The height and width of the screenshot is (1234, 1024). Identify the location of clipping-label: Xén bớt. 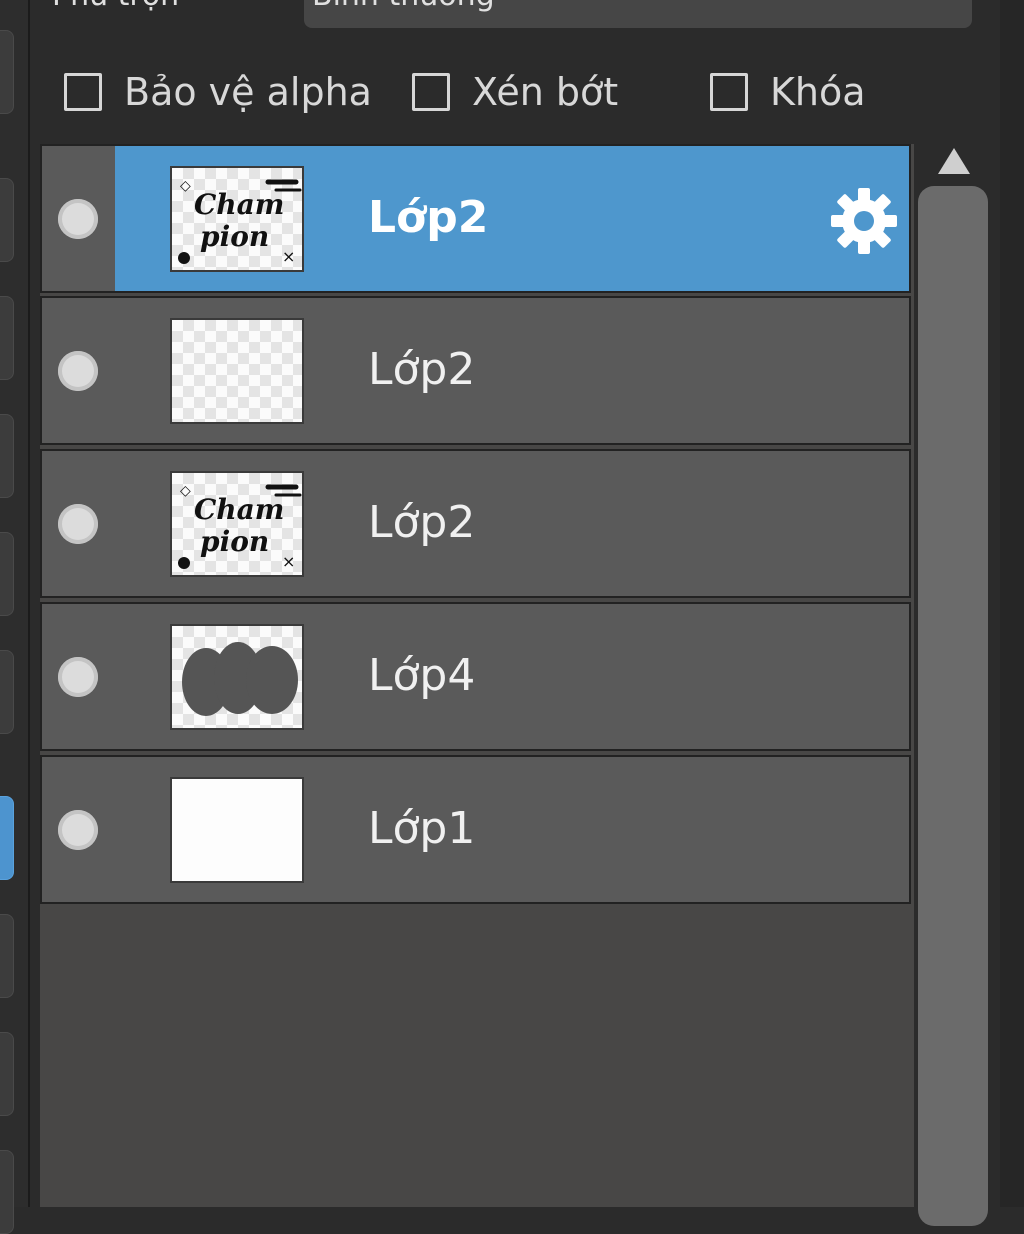
(545, 92).